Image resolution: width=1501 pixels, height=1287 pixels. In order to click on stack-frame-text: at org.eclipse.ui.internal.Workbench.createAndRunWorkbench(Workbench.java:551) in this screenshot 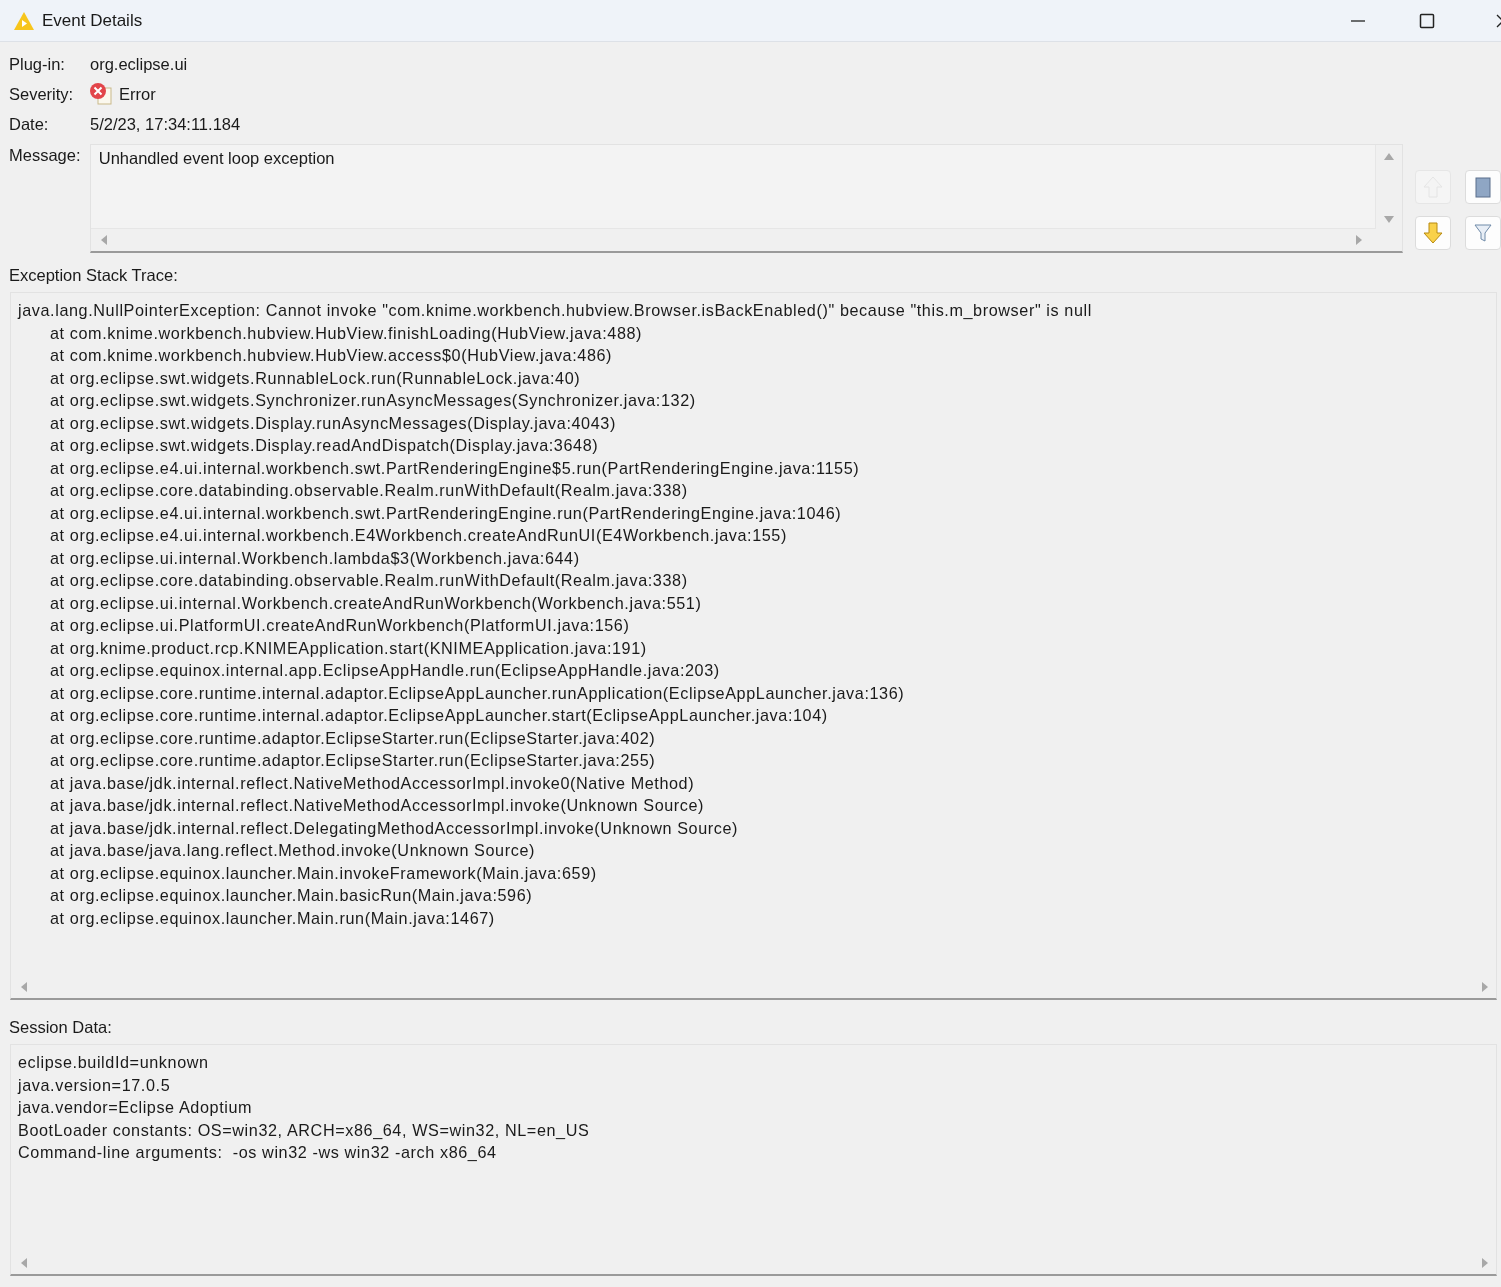, I will do `click(376, 603)`.